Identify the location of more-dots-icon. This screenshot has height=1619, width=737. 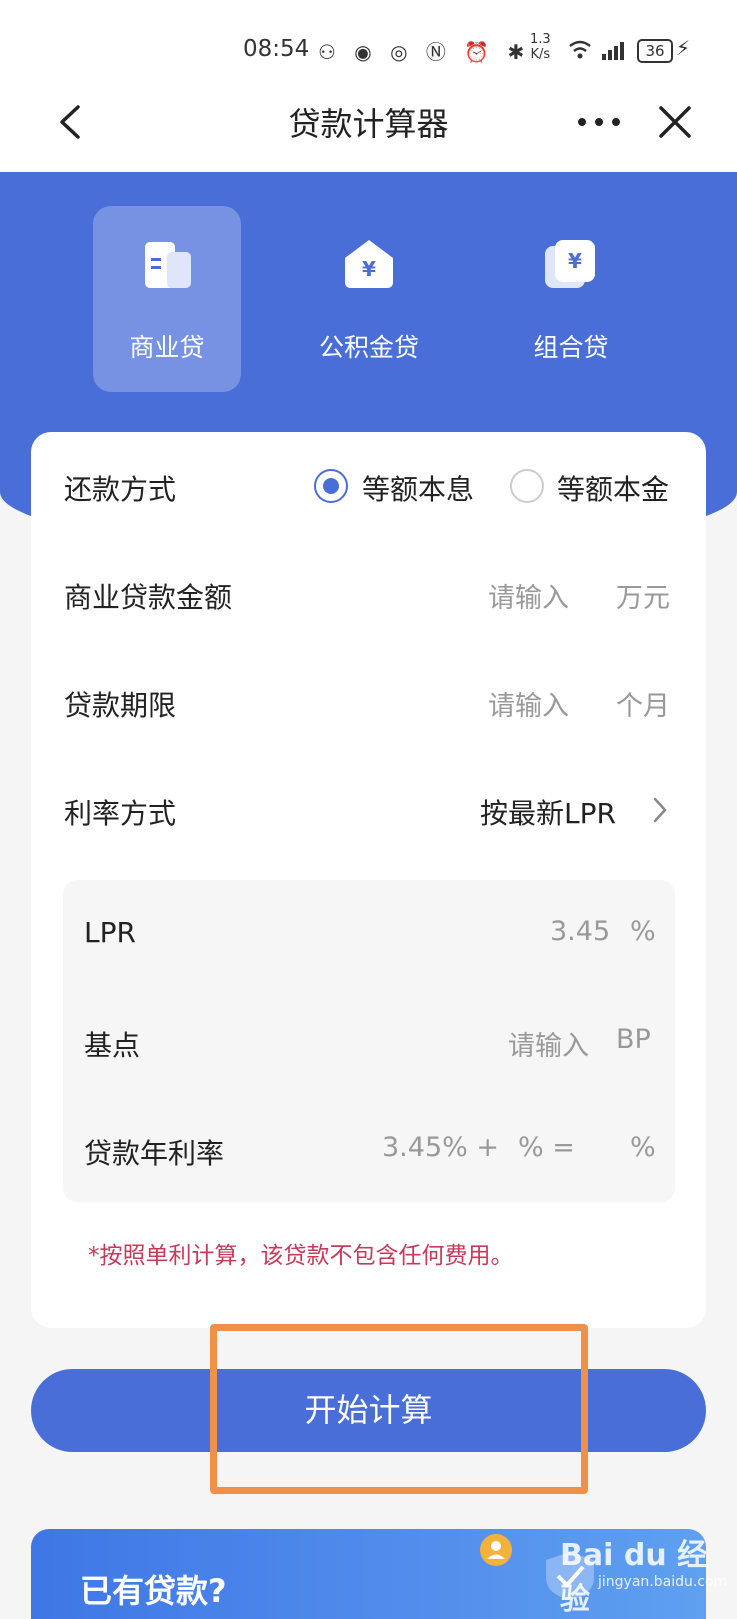
(599, 122).